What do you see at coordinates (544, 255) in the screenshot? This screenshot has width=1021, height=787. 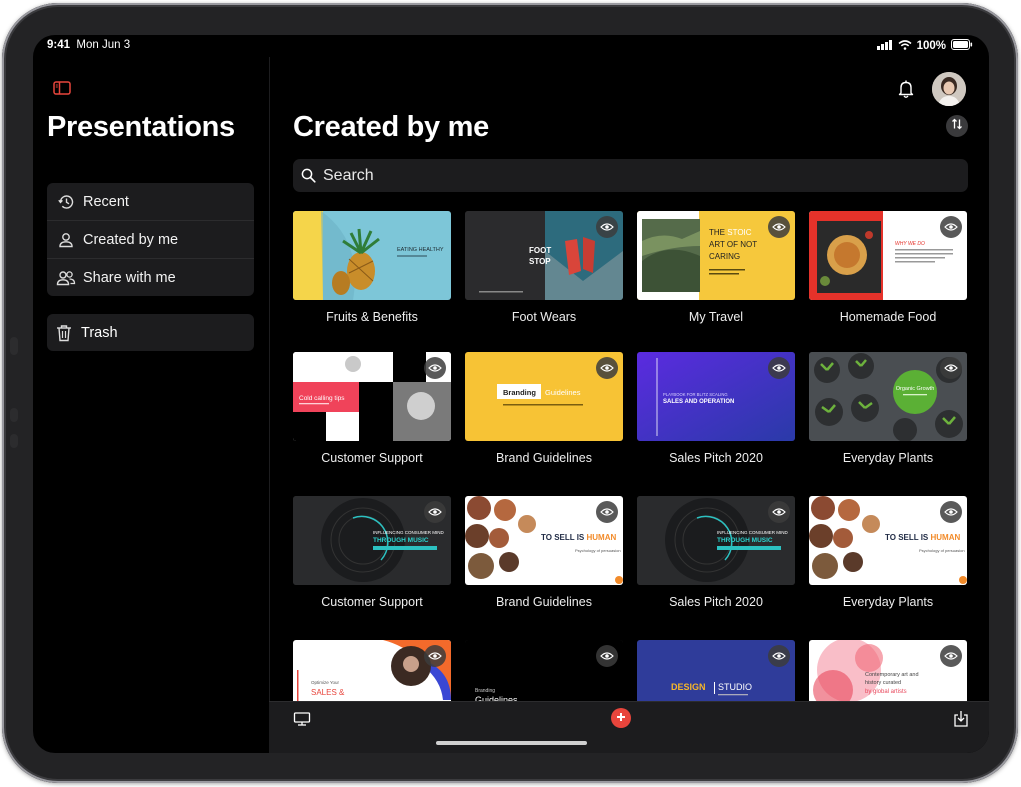 I see `presentation-thumbnail: FOOT STOP` at bounding box center [544, 255].